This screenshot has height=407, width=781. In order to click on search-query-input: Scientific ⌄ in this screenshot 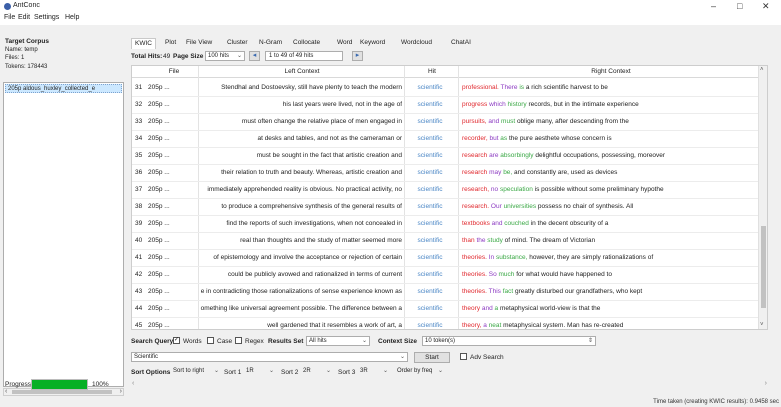, I will do `click(269, 357)`.